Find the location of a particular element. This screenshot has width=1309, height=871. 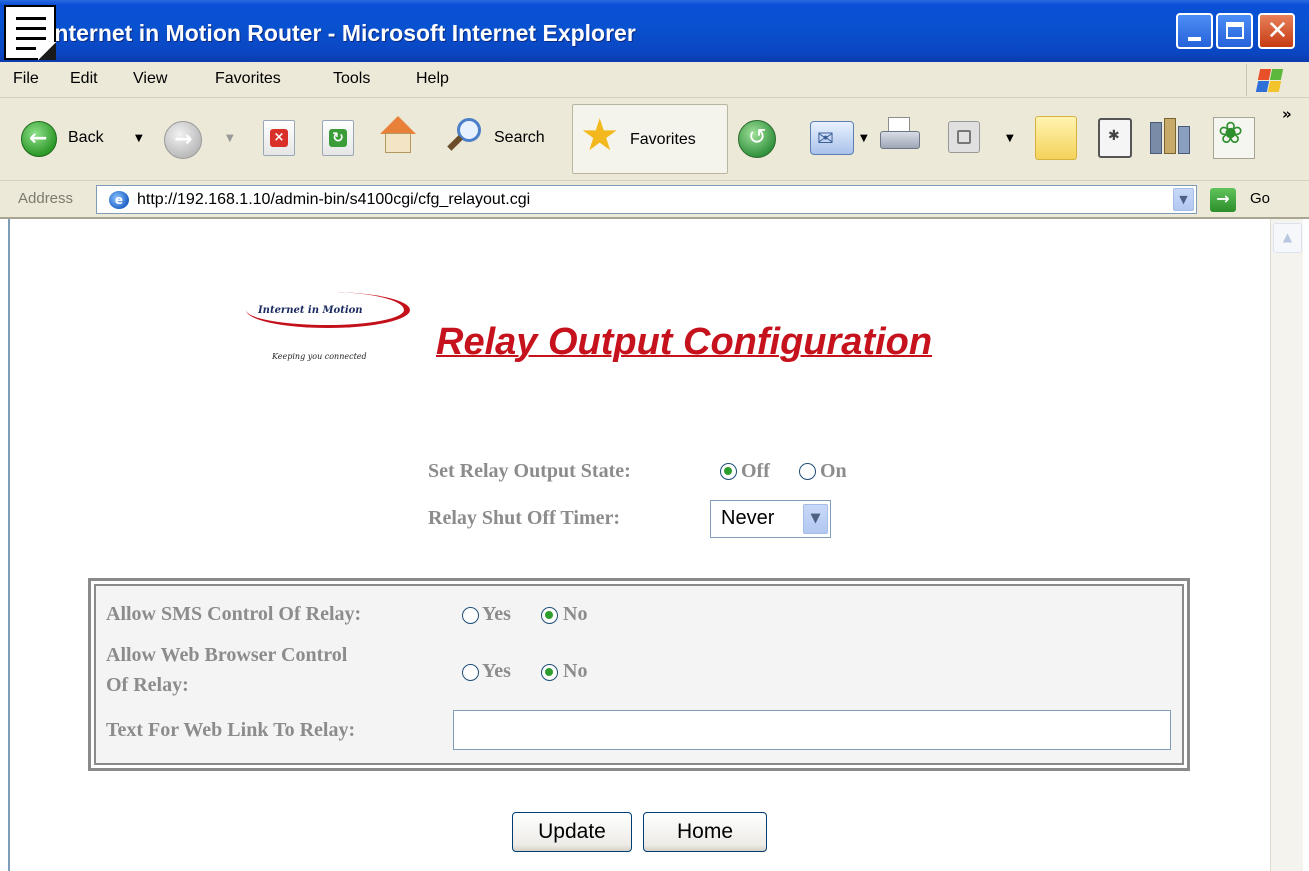

refresh-icon: ↻ is located at coordinates (338, 138).